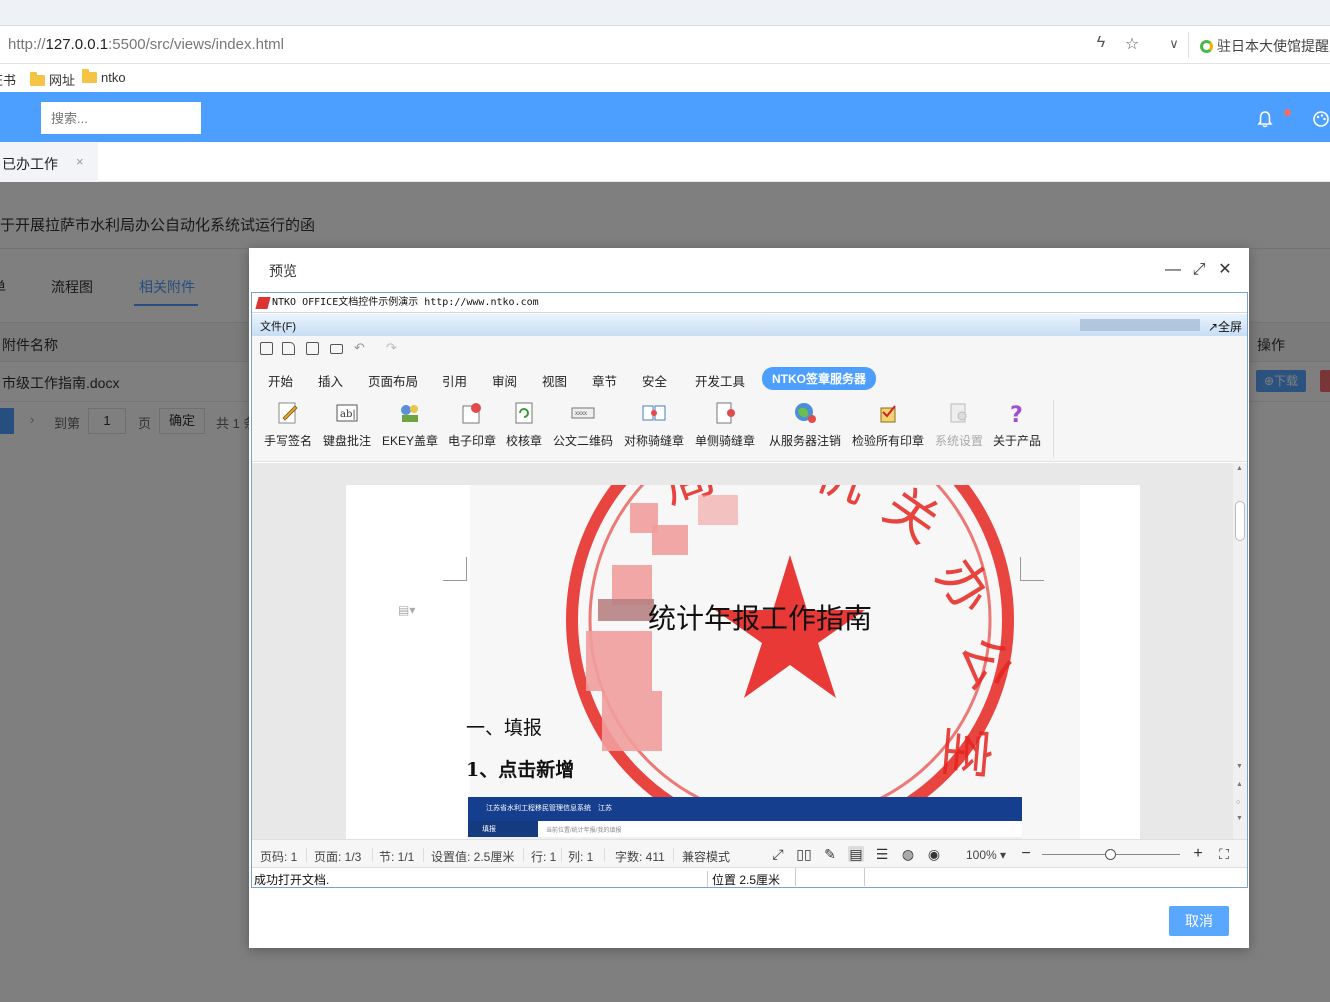  What do you see at coordinates (1225, 270) in the screenshot?
I see `close-icon: ✕` at bounding box center [1225, 270].